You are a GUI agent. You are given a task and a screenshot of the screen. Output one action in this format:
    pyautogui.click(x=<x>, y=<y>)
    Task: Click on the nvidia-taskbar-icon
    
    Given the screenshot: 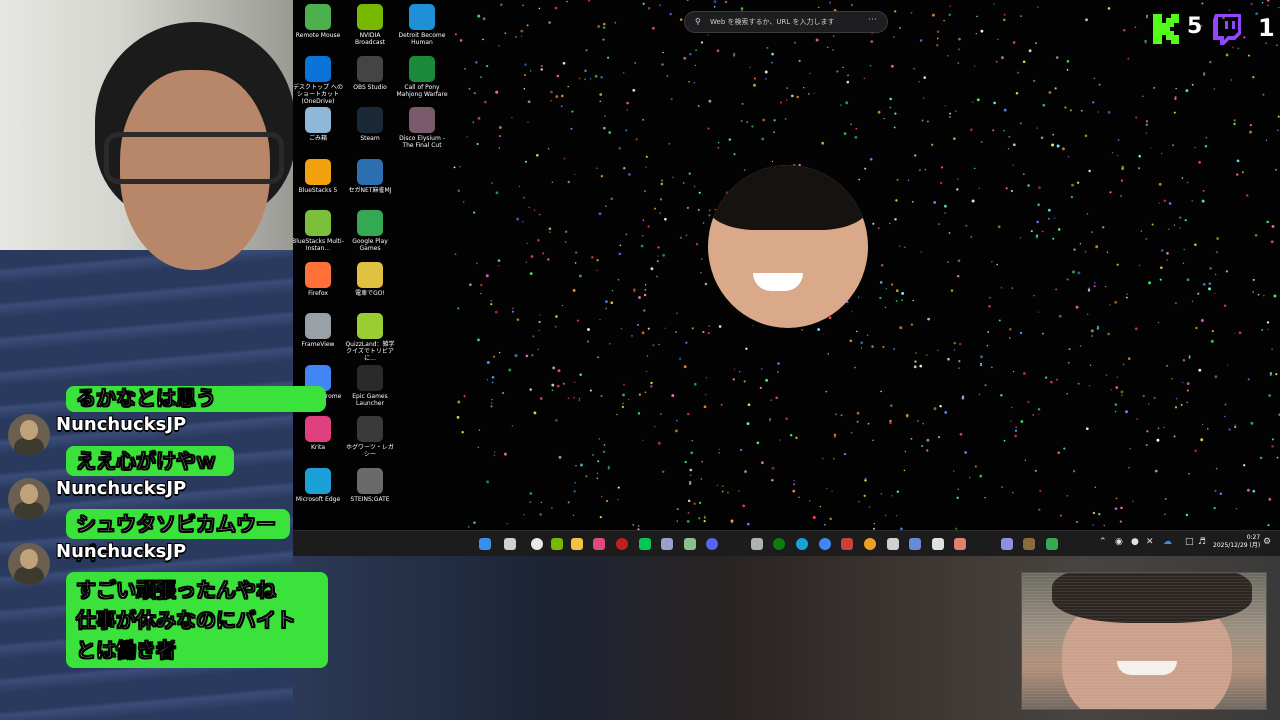 What is the action you would take?
    pyautogui.click(x=557, y=544)
    